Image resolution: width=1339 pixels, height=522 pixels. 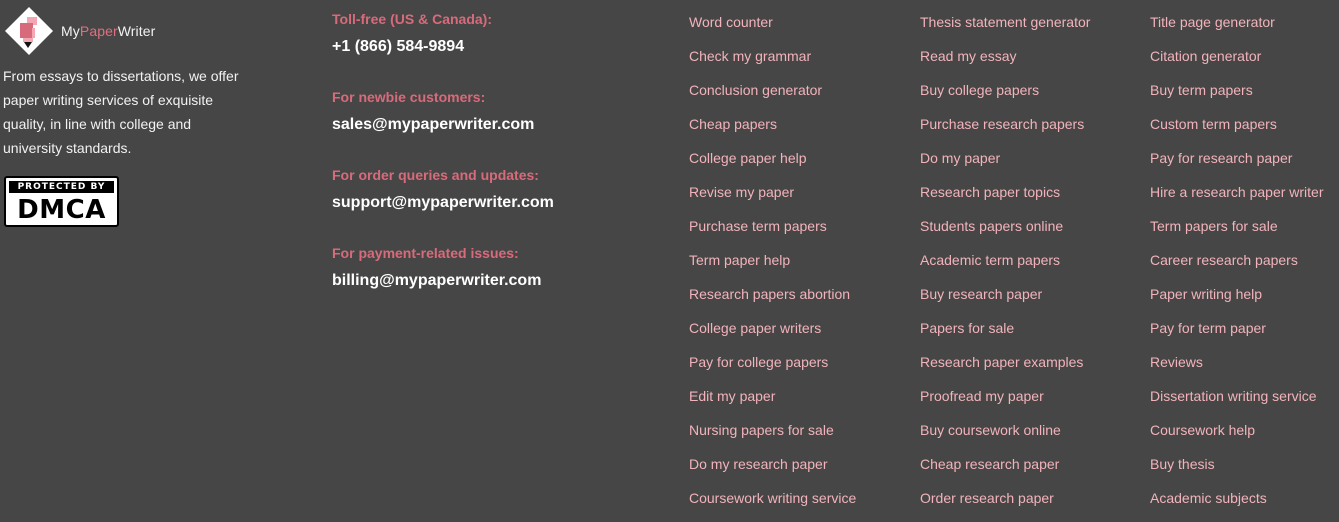 What do you see at coordinates (733, 124) in the screenshot?
I see `footer-link: Cheap papers` at bounding box center [733, 124].